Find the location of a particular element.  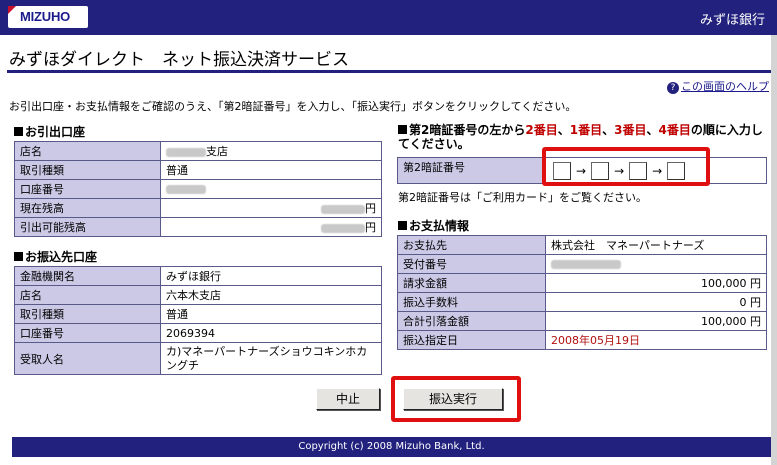

row-label: 請求金額 is located at coordinates (471, 283).